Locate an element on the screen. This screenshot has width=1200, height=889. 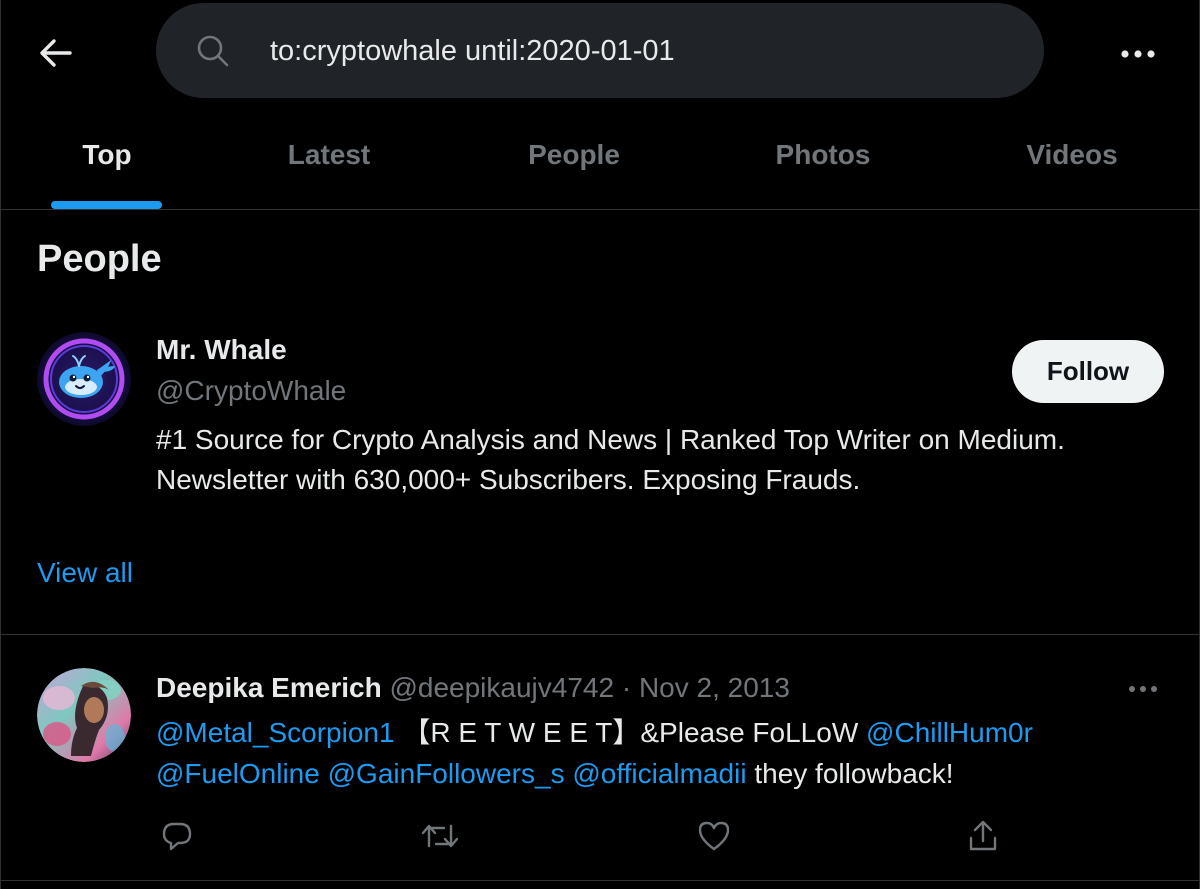
tweet-text-body: they followback! is located at coordinates (850, 773).